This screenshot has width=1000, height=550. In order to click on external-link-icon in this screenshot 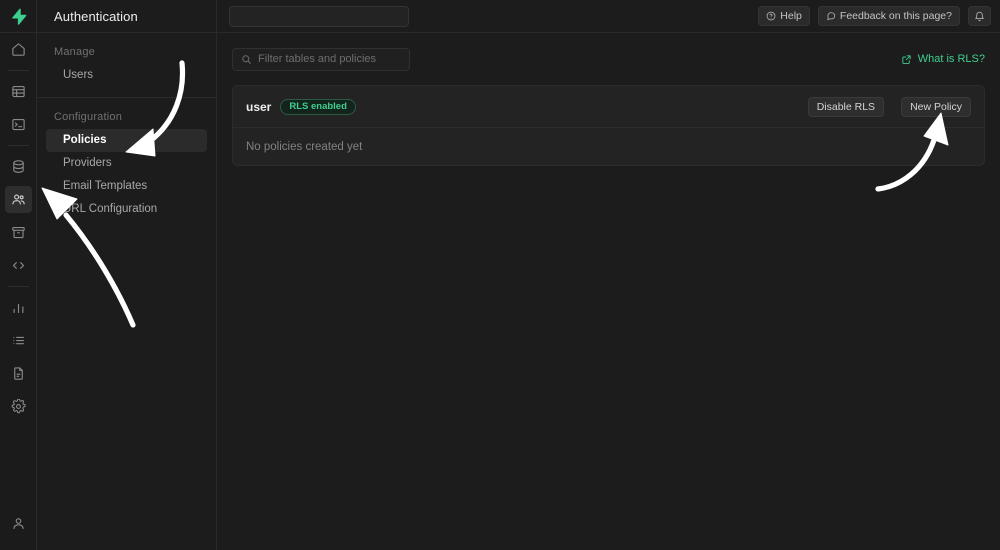, I will do `click(906, 59)`.